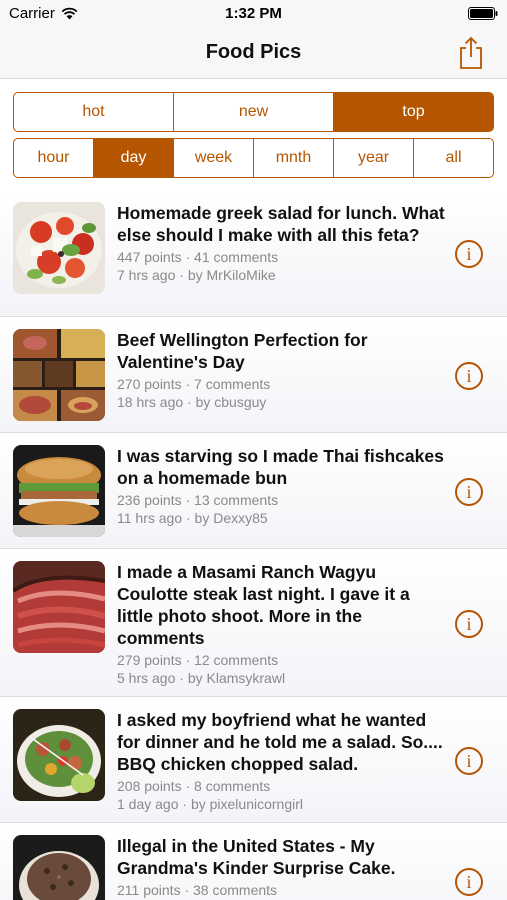  Describe the element at coordinates (413, 112) in the screenshot. I see `sort-tab-top: top` at that location.